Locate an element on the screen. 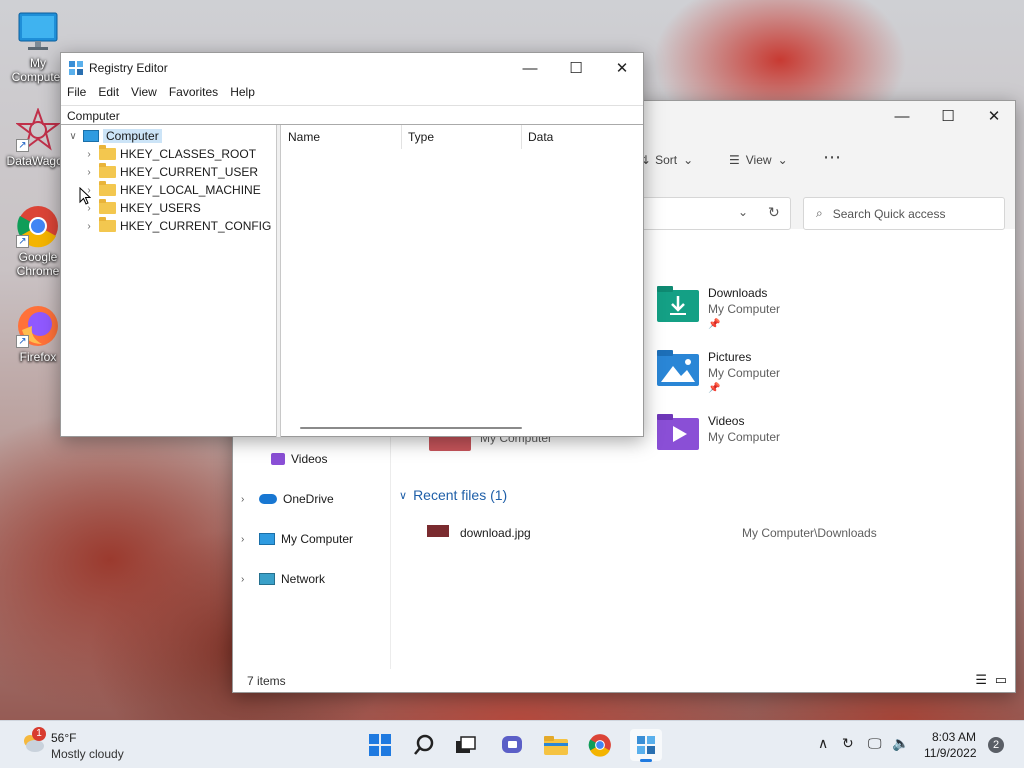 The image size is (1024, 768). tree-node-hkcc: › HKEY_CURRENT_CONFIG is located at coordinates (177, 226).